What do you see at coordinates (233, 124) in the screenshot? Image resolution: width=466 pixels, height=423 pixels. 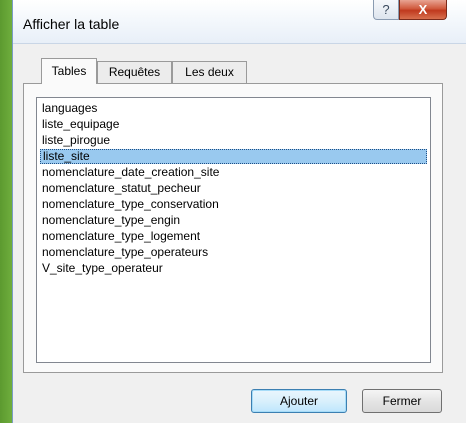 I see `list-item: liste_equipage` at bounding box center [233, 124].